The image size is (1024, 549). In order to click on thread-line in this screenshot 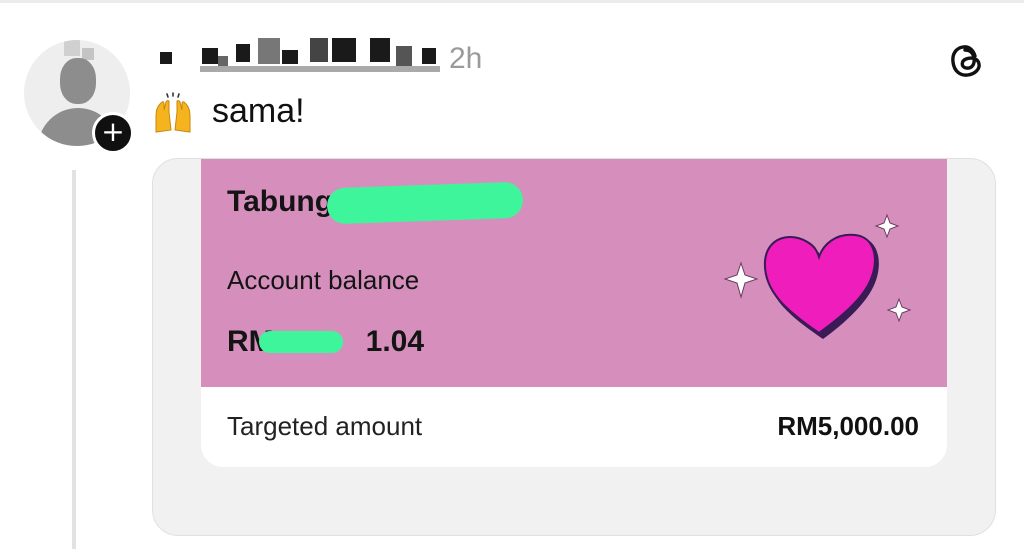, I will do `click(74, 359)`.